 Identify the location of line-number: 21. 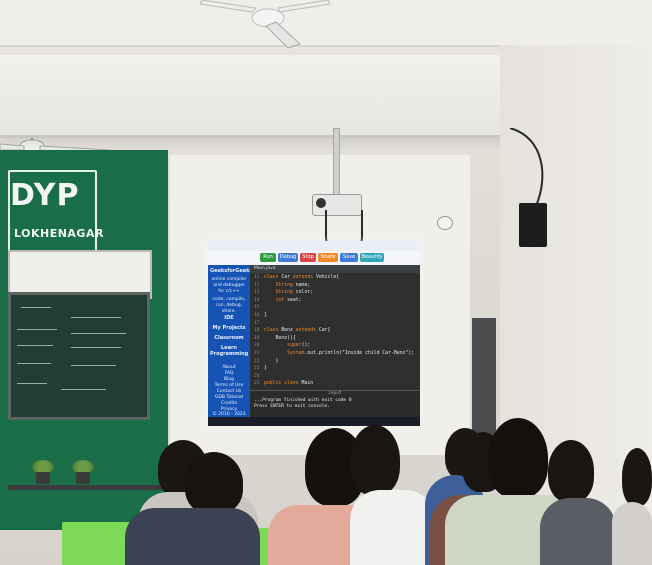
(257, 353).